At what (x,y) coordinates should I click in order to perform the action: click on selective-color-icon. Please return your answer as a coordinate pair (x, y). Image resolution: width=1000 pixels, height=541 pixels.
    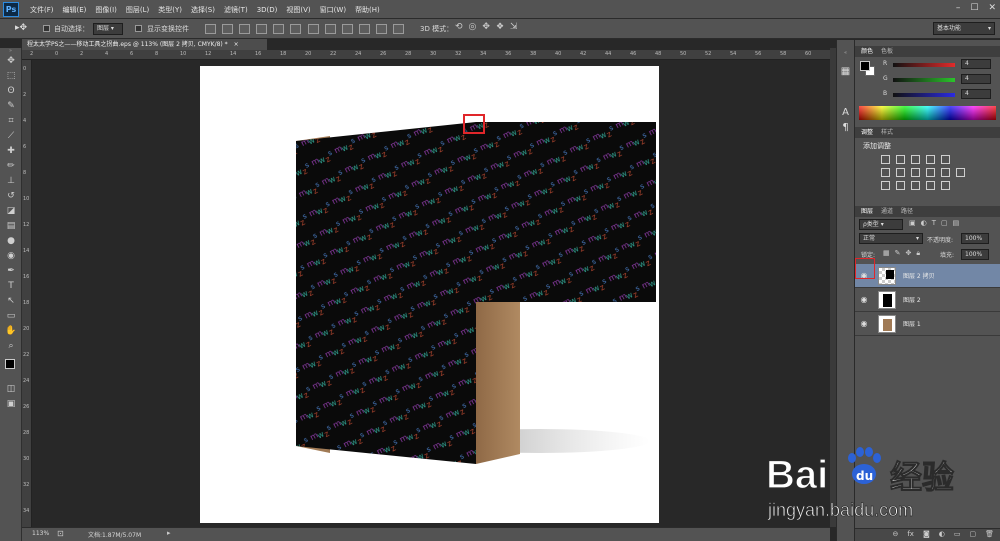
    Looking at the image, I should click on (945, 185).